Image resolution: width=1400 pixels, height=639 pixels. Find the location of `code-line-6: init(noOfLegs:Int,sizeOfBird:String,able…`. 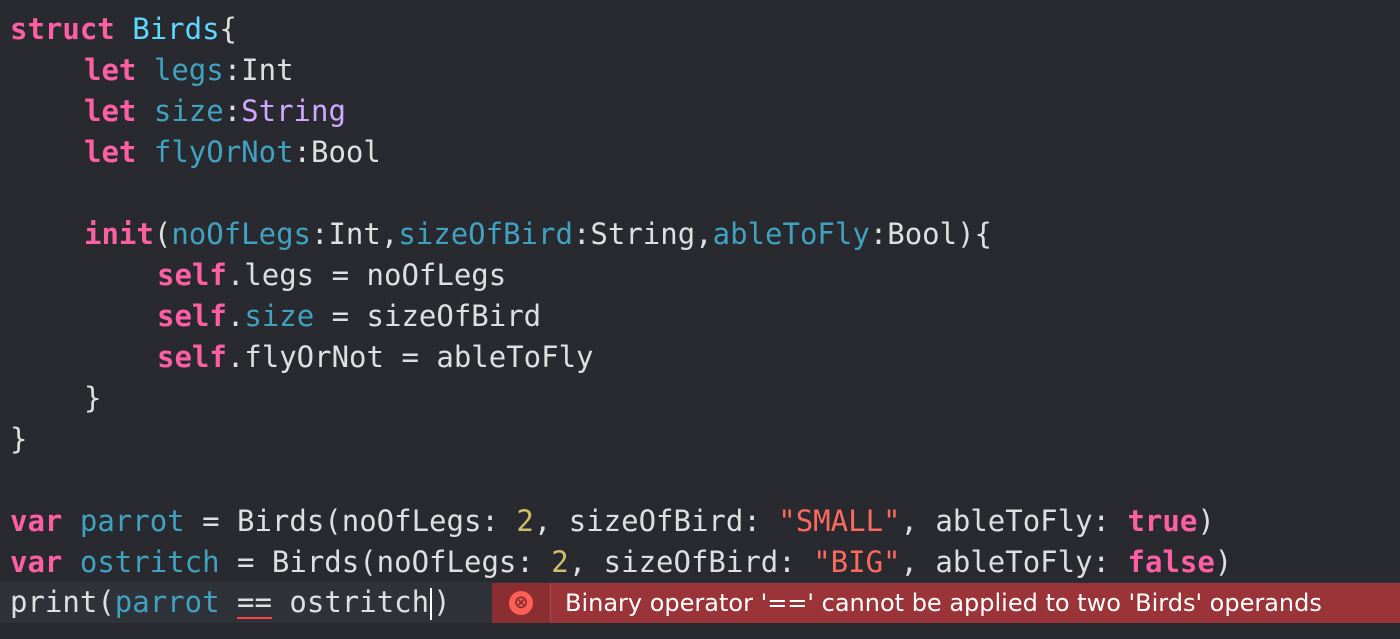

code-line-6: init(noOfLegs:Int,sizeOfBird:String,able… is located at coordinates (538, 234).